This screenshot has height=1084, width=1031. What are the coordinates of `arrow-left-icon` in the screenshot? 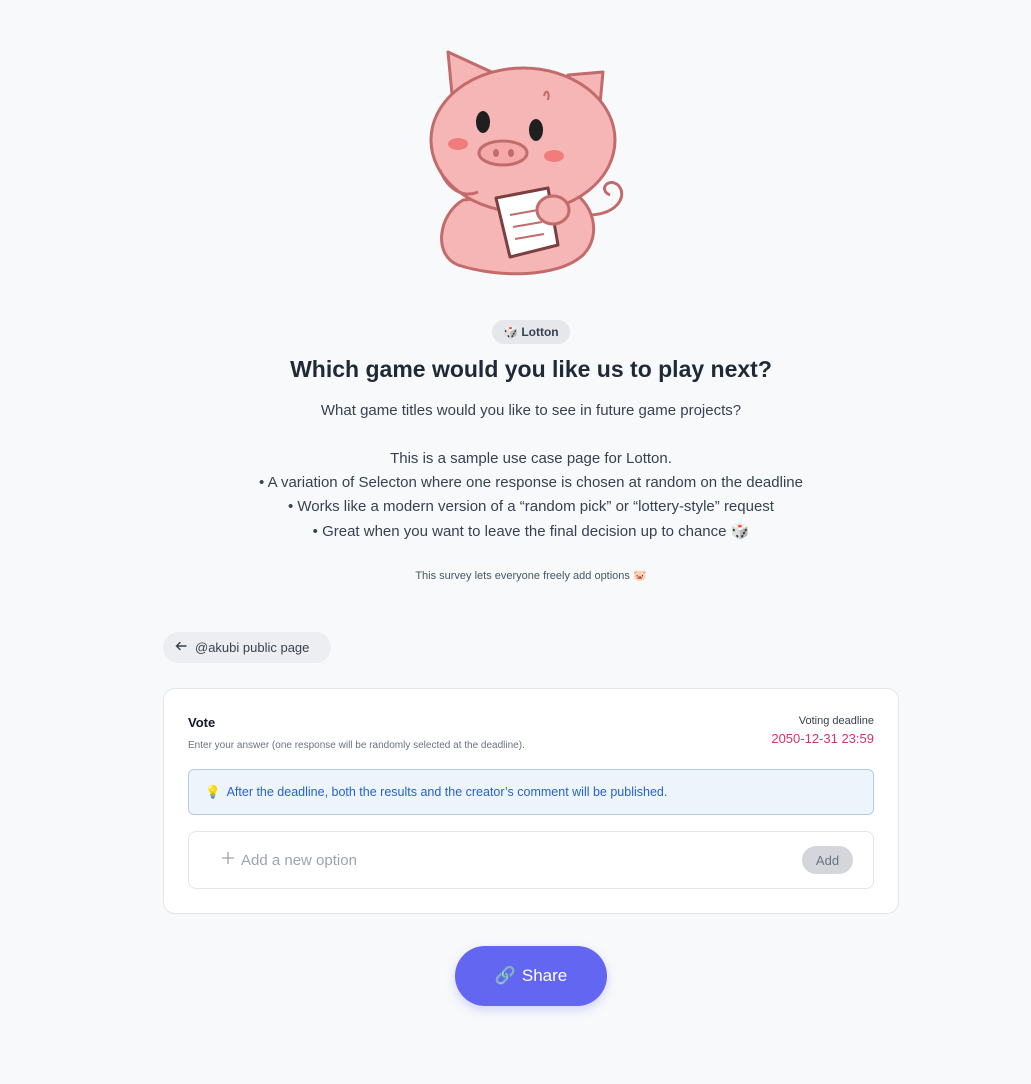 It's located at (181, 647).